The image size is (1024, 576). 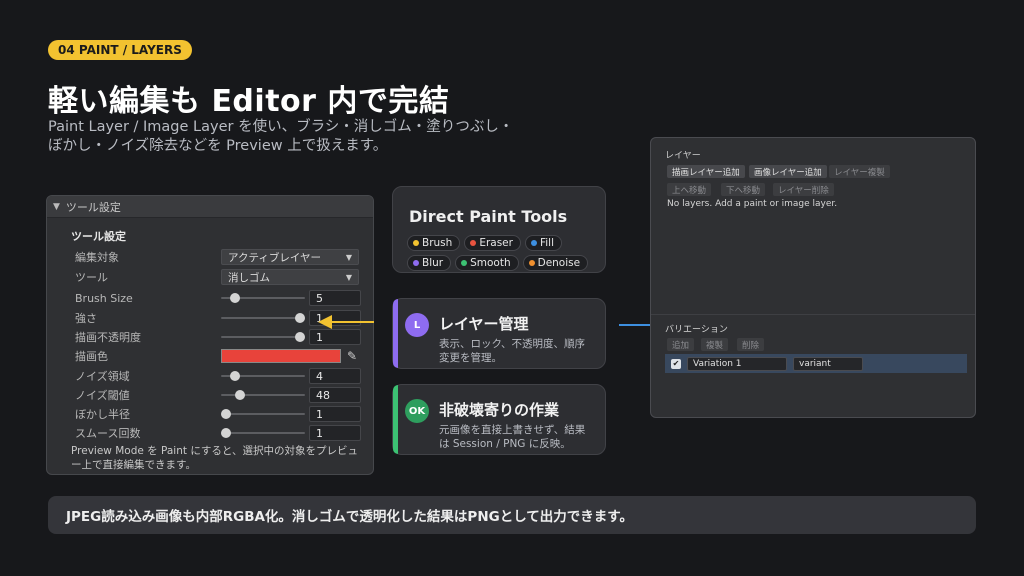 I want to click on chip-eraser: Eraser, so click(x=492, y=243).